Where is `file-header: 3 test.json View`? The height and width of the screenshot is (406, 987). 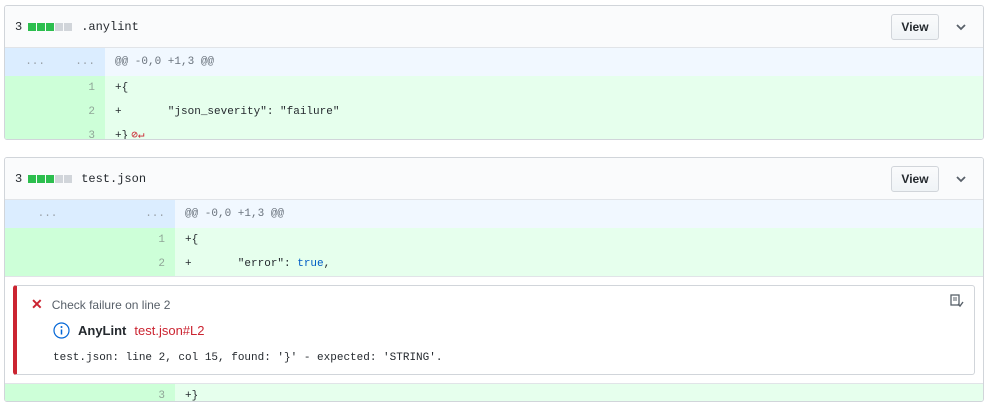
file-header: 3 test.json View is located at coordinates (494, 179).